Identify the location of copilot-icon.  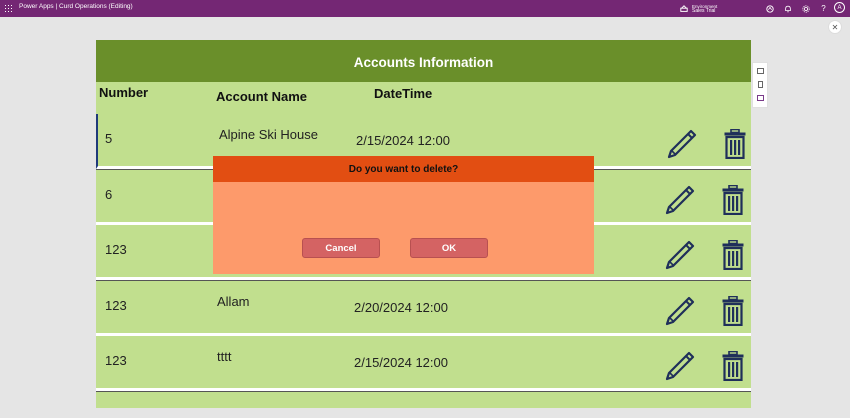
(769, 8).